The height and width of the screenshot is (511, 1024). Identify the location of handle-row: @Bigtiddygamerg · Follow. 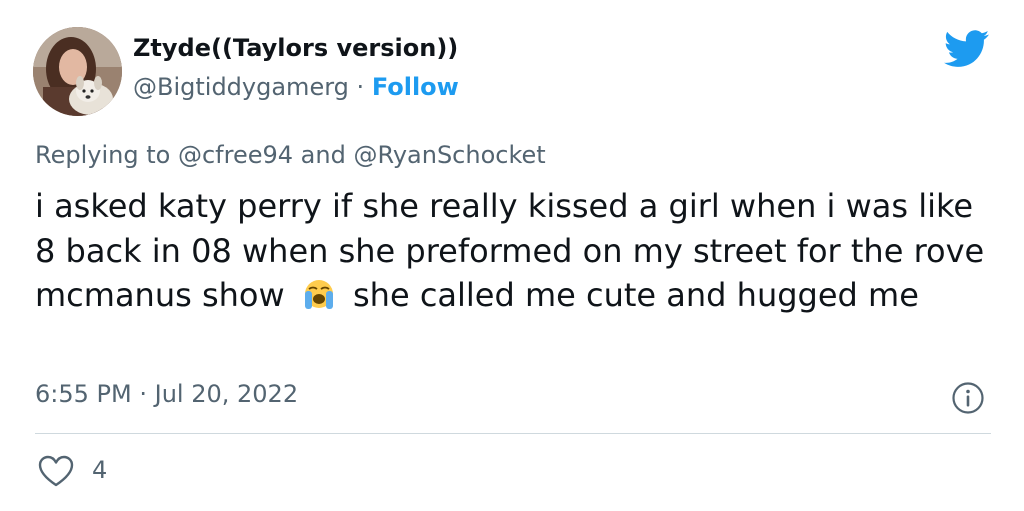
(296, 87).